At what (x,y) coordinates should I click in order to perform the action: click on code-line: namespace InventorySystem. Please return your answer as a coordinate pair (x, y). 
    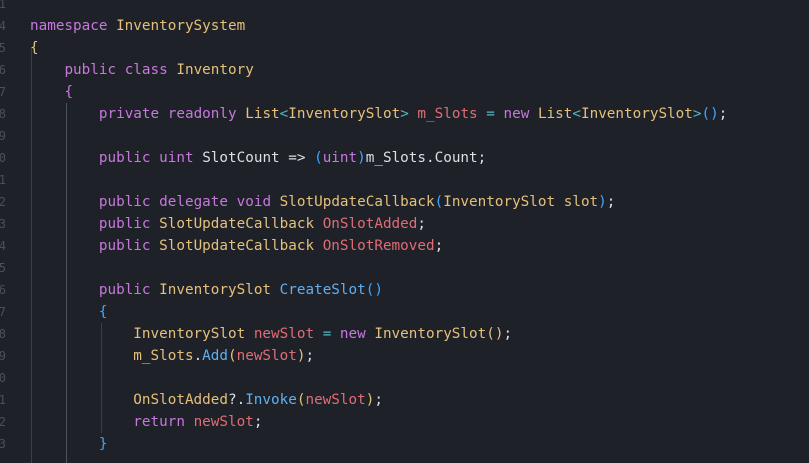
    Looking at the image, I should click on (137, 26).